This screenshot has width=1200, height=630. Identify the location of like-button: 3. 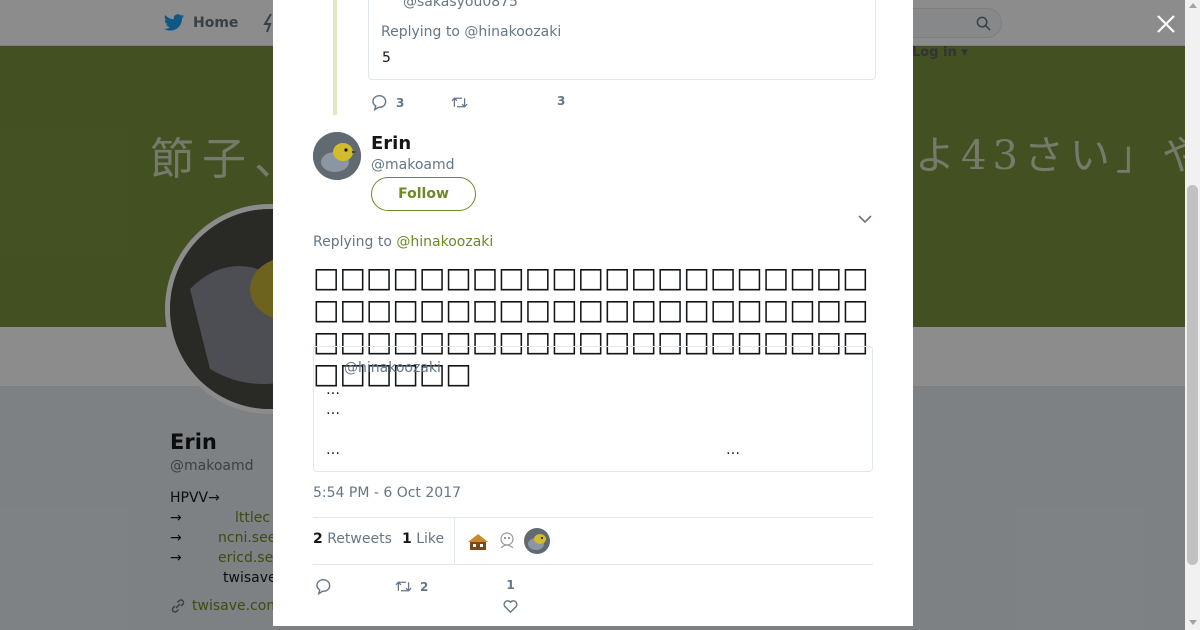
(561, 101).